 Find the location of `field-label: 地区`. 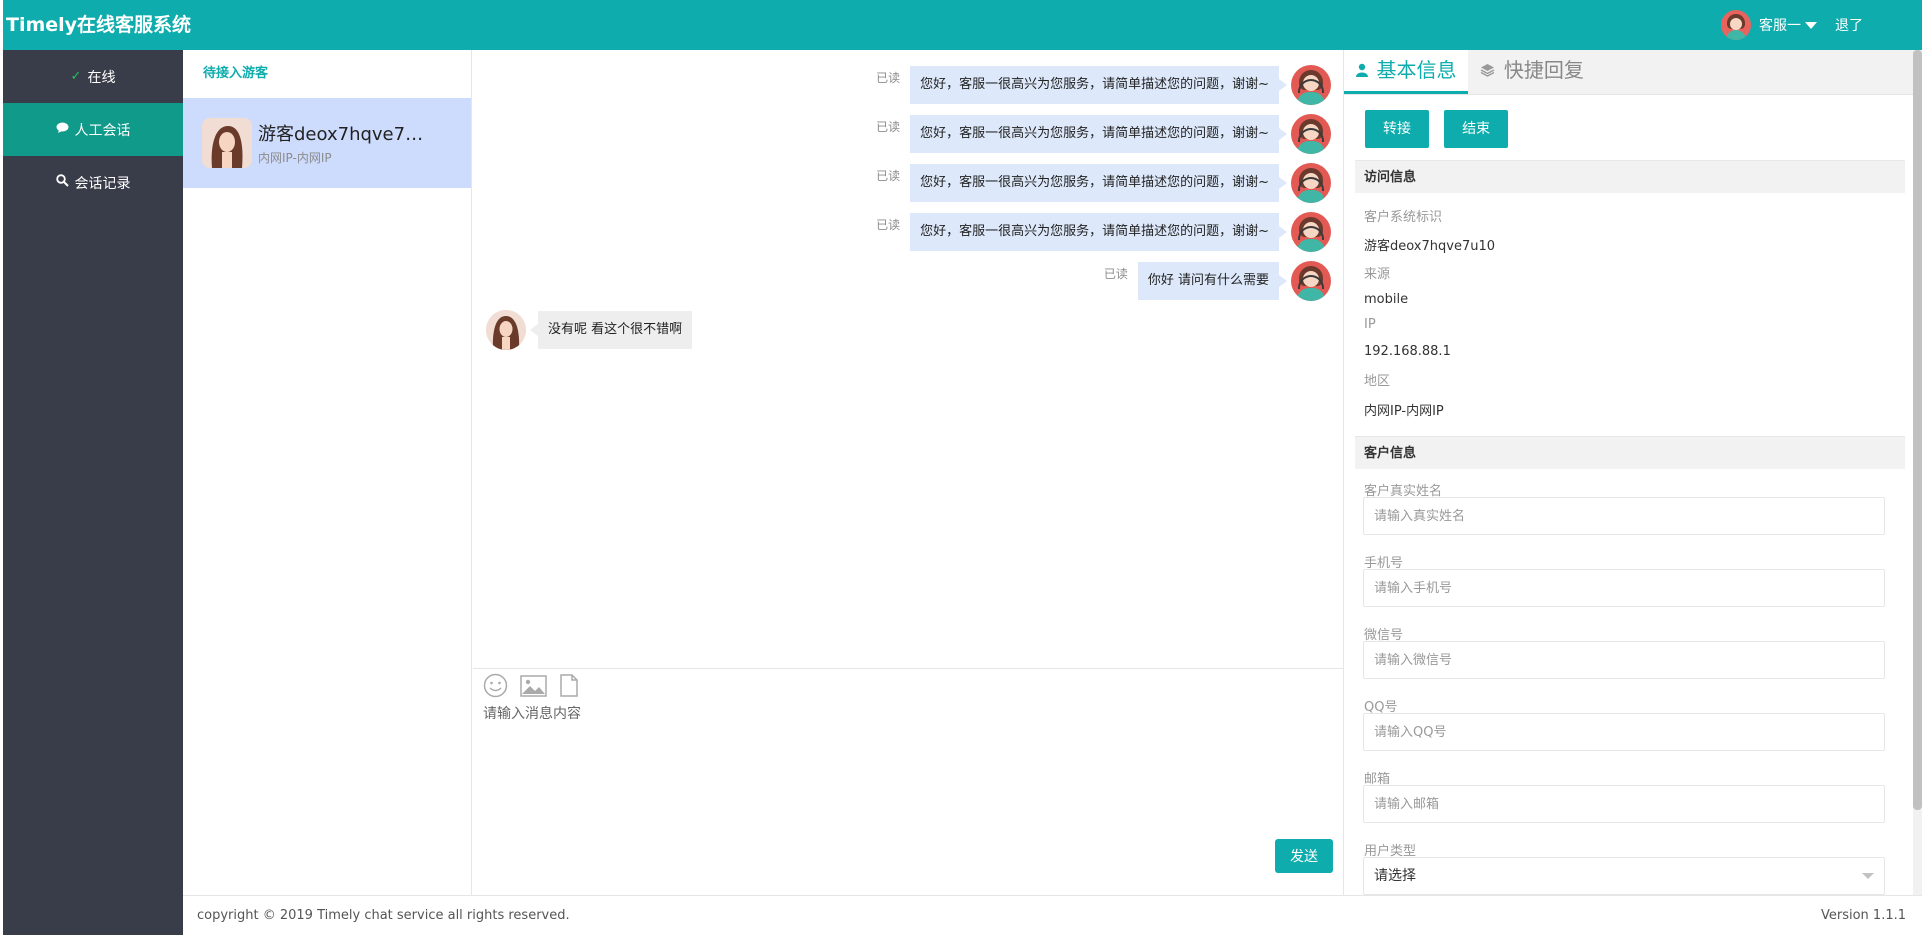

field-label: 地区 is located at coordinates (1377, 381).